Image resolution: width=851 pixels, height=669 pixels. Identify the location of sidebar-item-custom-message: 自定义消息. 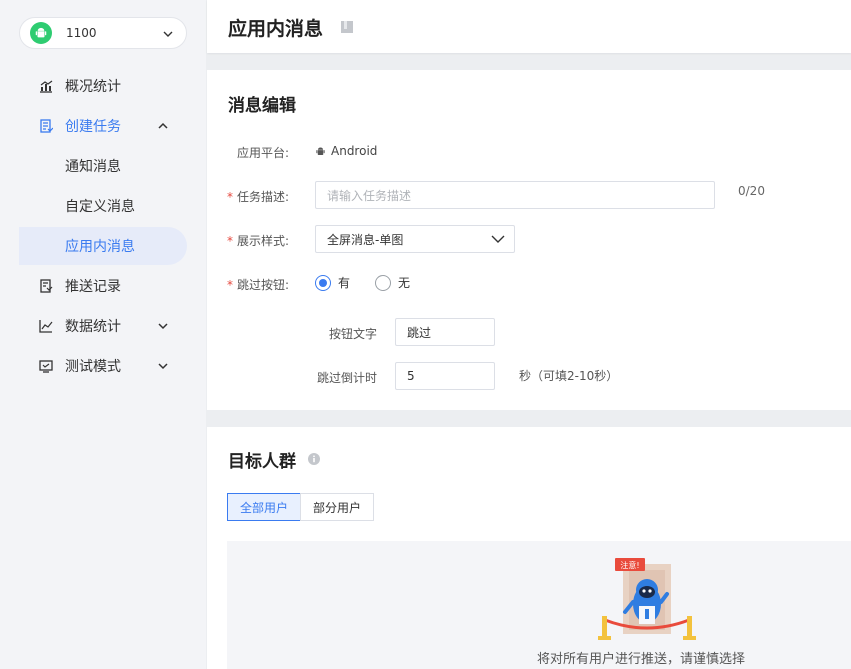
(103, 206).